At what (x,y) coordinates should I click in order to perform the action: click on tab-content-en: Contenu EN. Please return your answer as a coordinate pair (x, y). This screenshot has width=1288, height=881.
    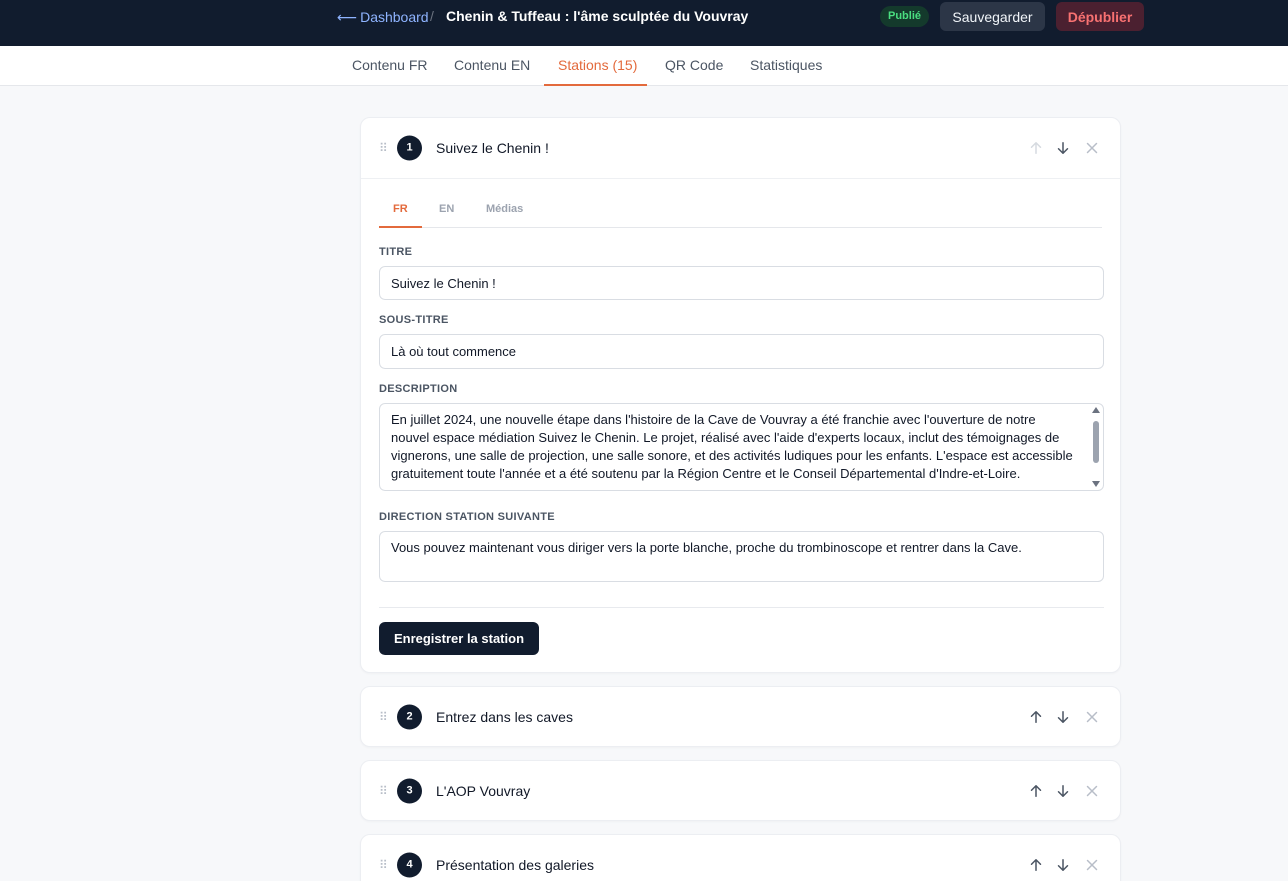
    Looking at the image, I should click on (492, 66).